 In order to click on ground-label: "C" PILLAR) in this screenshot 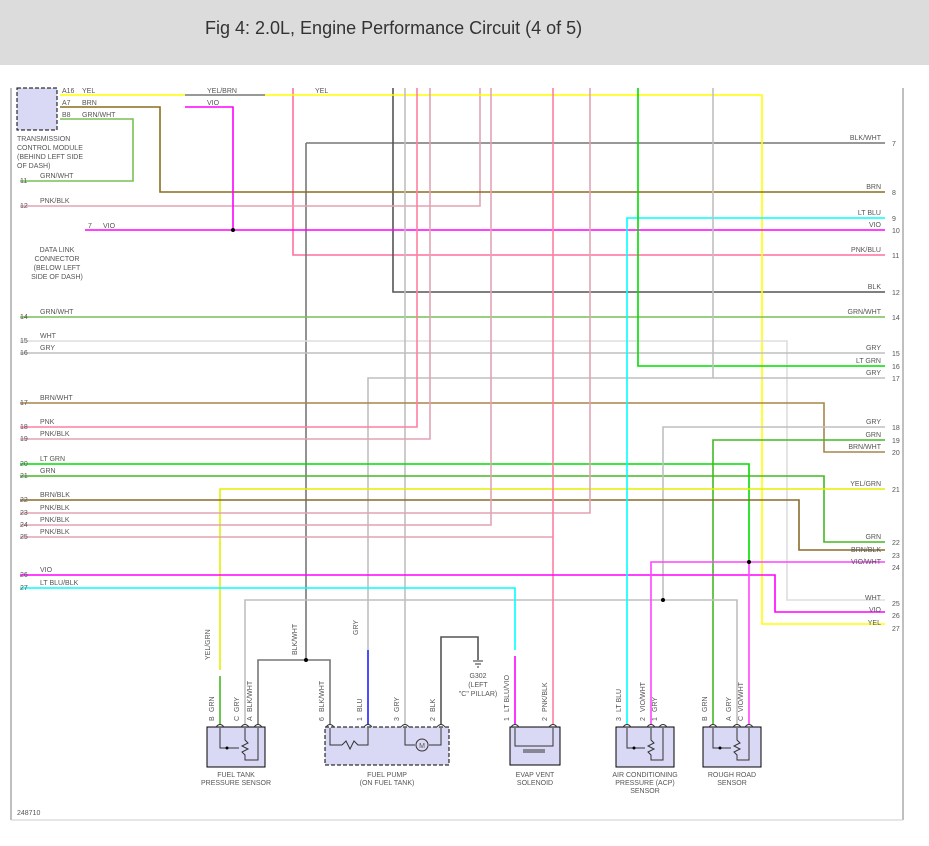, I will do `click(478, 694)`.